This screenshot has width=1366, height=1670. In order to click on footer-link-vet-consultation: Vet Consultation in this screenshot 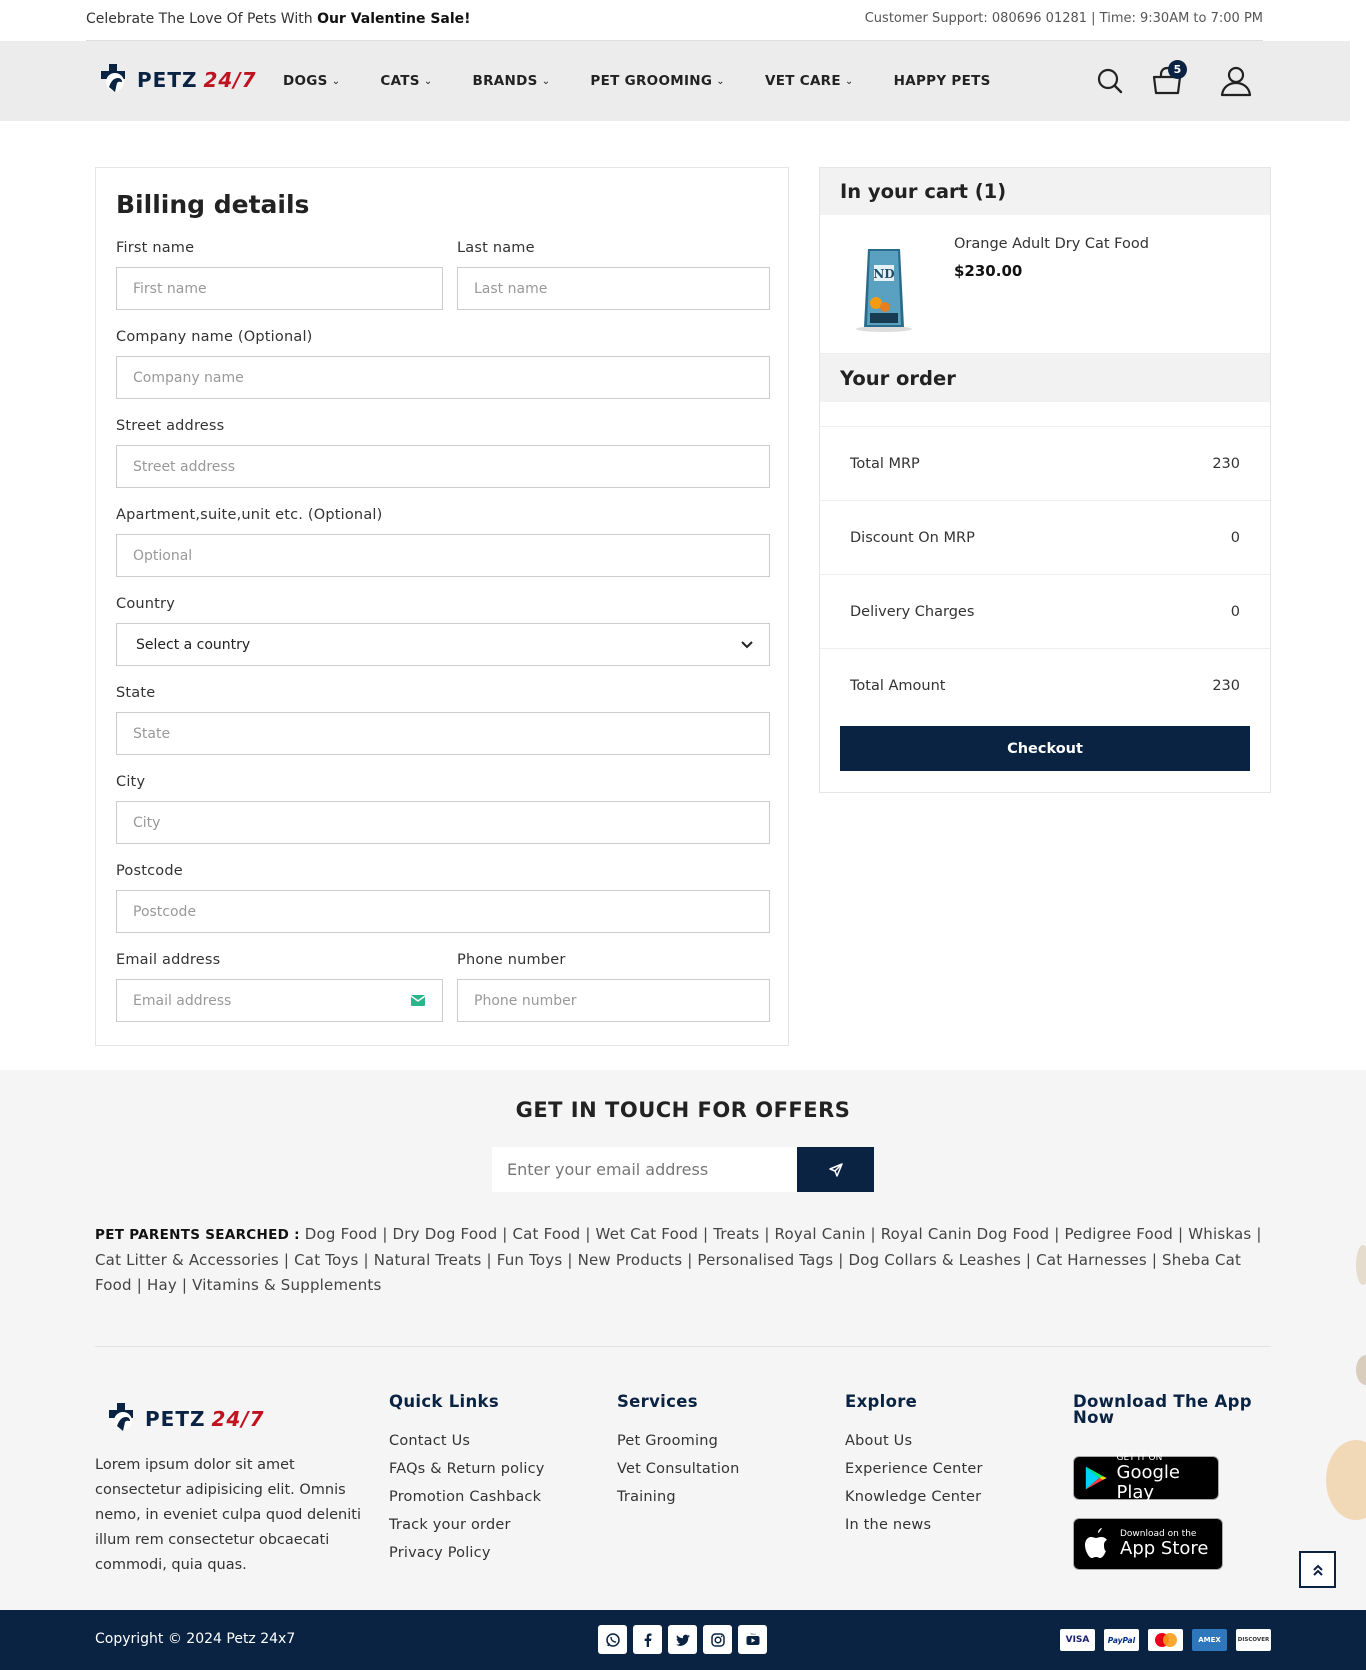, I will do `click(678, 1469)`.